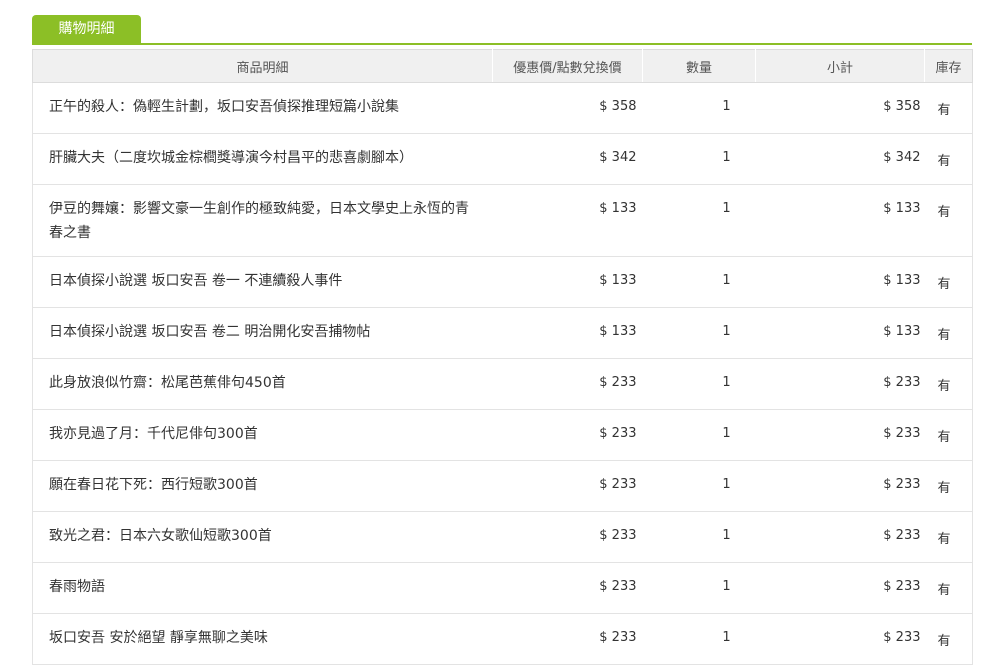 The image size is (987, 665). Describe the element at coordinates (567, 108) in the screenshot. I see `product-price: $ 358` at that location.